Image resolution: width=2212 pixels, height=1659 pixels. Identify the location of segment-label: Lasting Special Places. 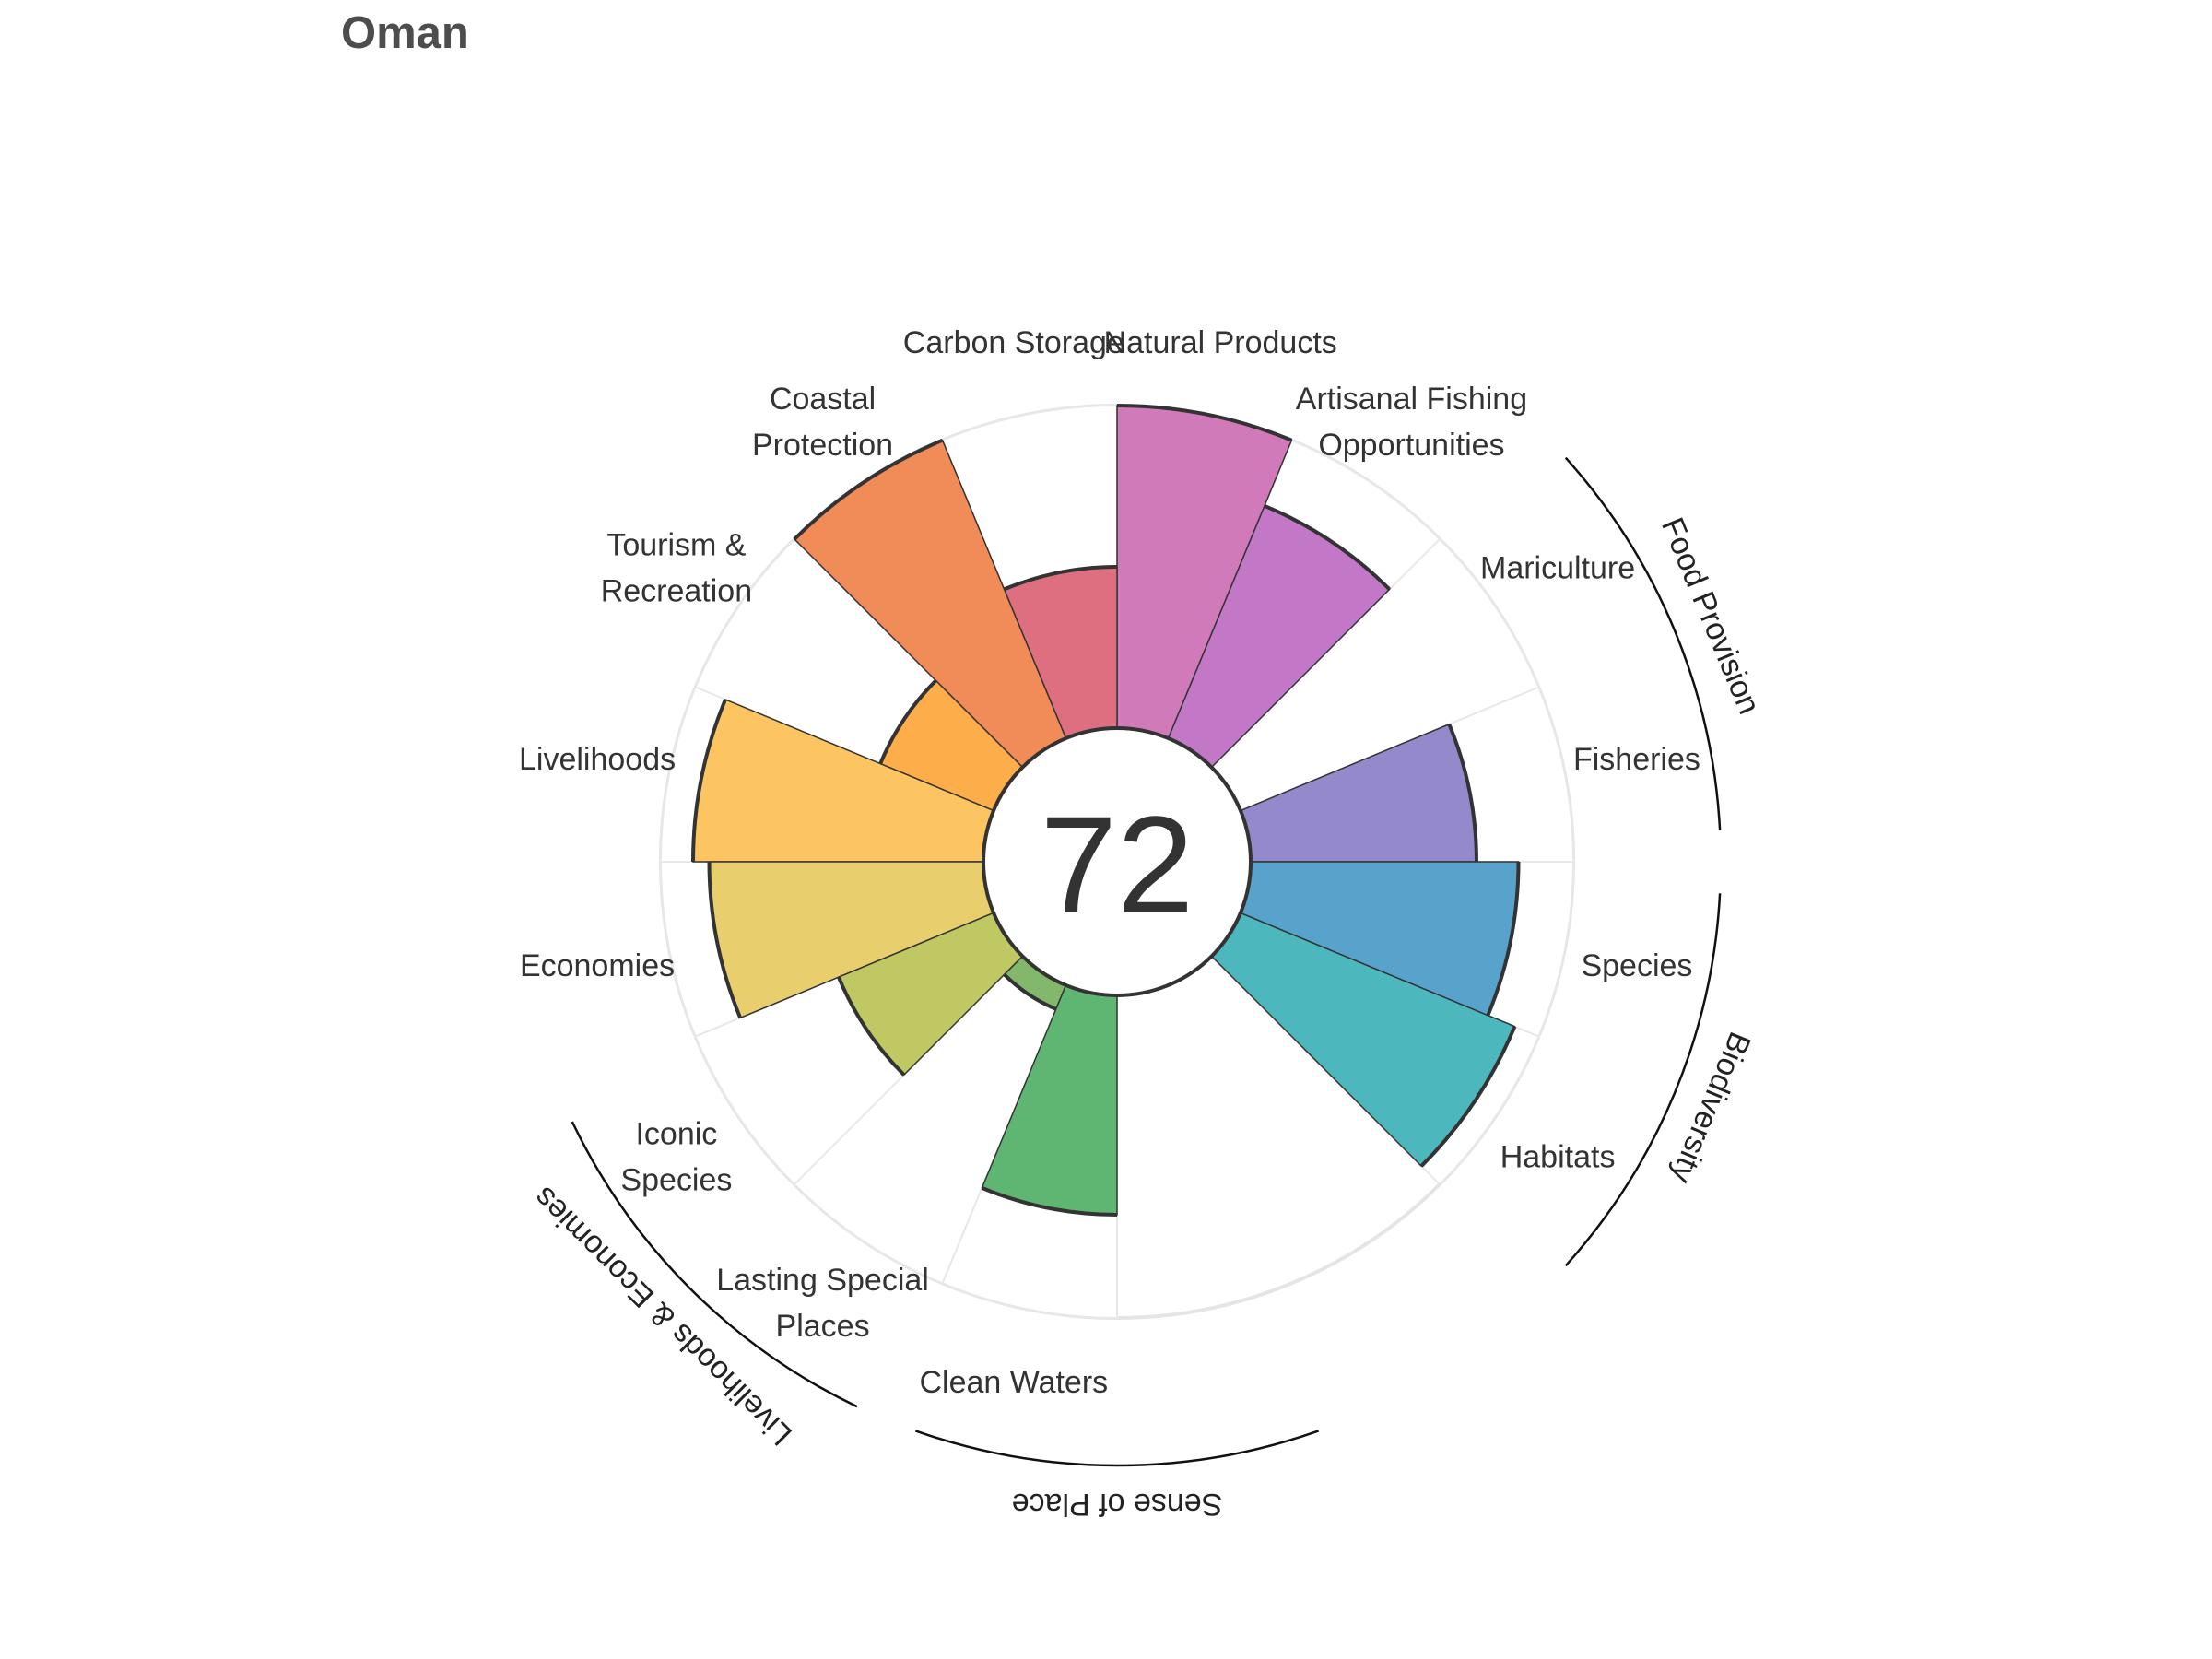
(822, 1303).